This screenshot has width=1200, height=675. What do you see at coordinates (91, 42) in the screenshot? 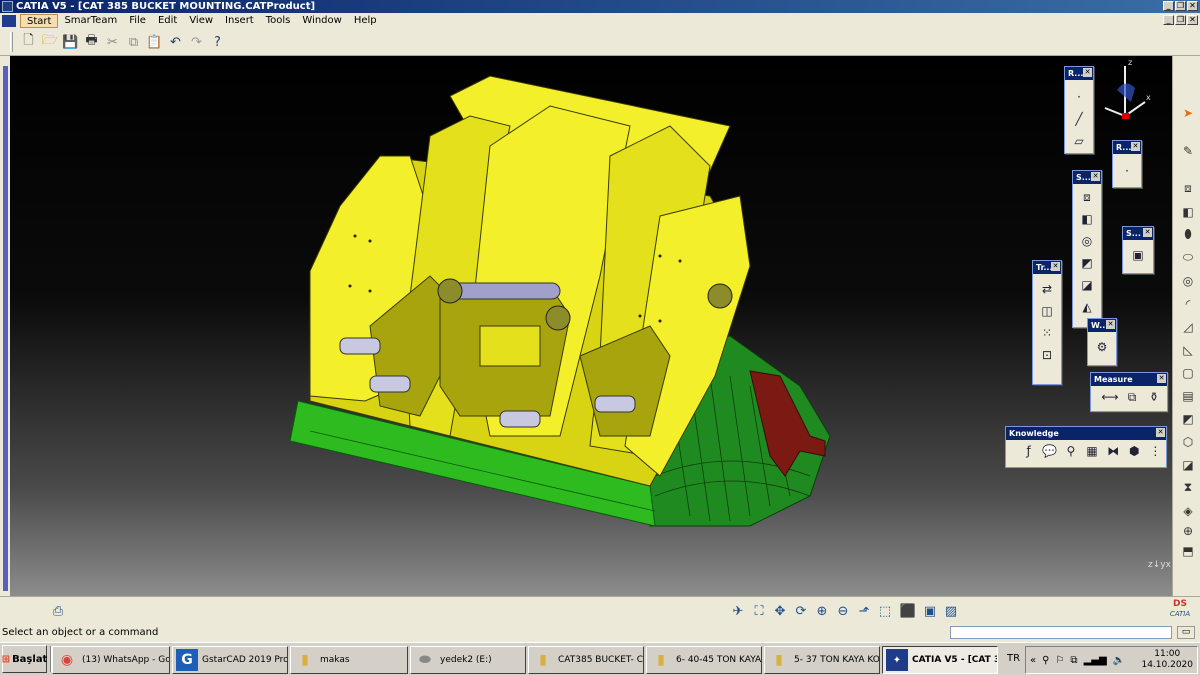
I see `print-icon: 🖶` at bounding box center [91, 42].